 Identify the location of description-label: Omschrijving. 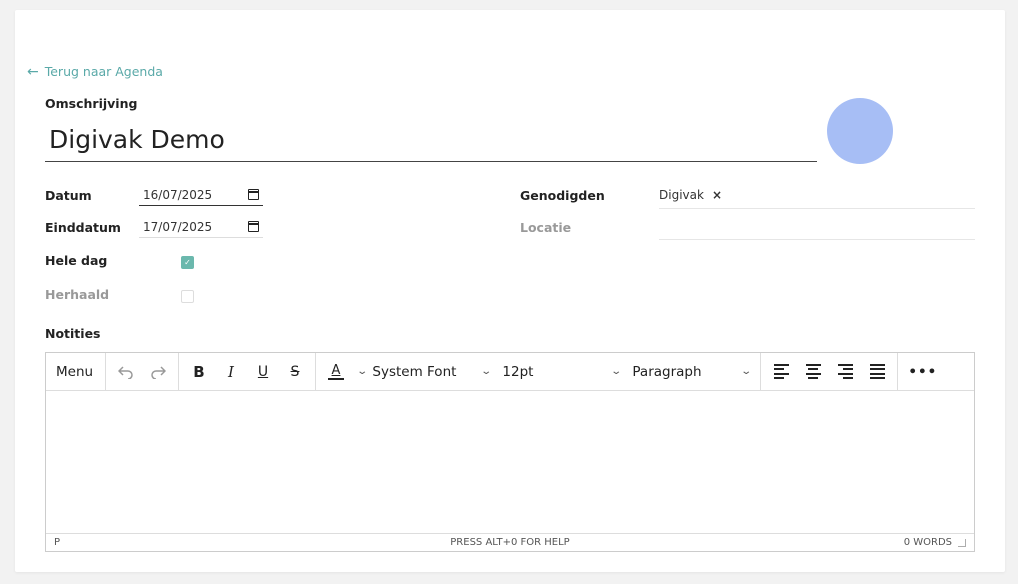
(91, 103).